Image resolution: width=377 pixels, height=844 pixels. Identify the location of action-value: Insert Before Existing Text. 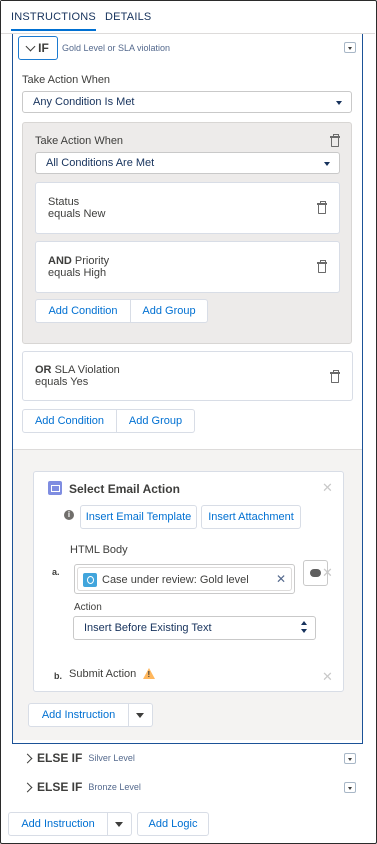
(148, 628).